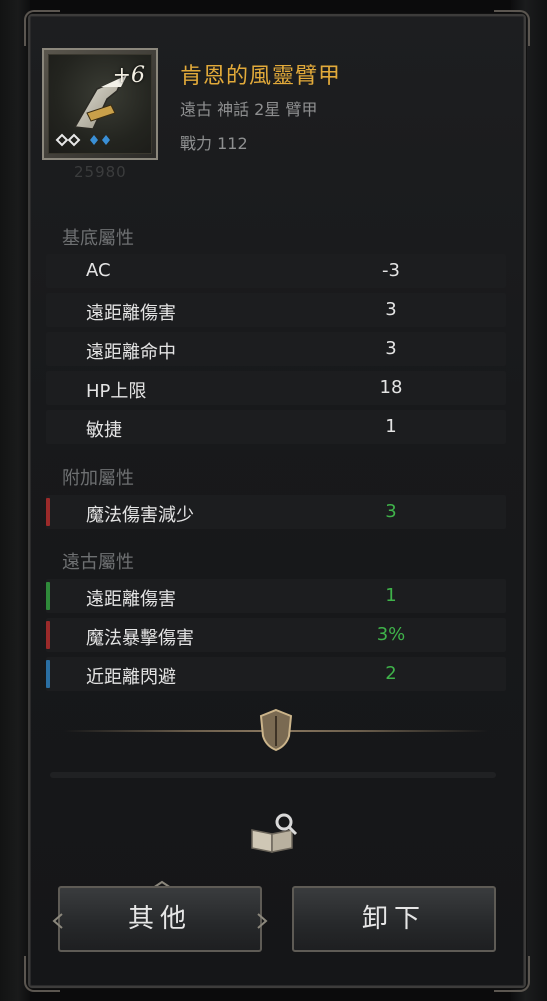 The image size is (547, 1001). Describe the element at coordinates (276, 388) in the screenshot. I see `attribute-row: HP上限 18` at that location.